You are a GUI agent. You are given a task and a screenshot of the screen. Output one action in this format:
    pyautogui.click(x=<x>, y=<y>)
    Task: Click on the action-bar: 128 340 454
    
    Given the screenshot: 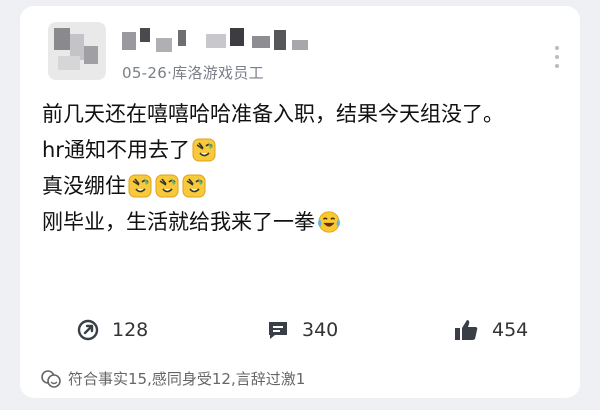 What is the action you would take?
    pyautogui.click(x=300, y=332)
    